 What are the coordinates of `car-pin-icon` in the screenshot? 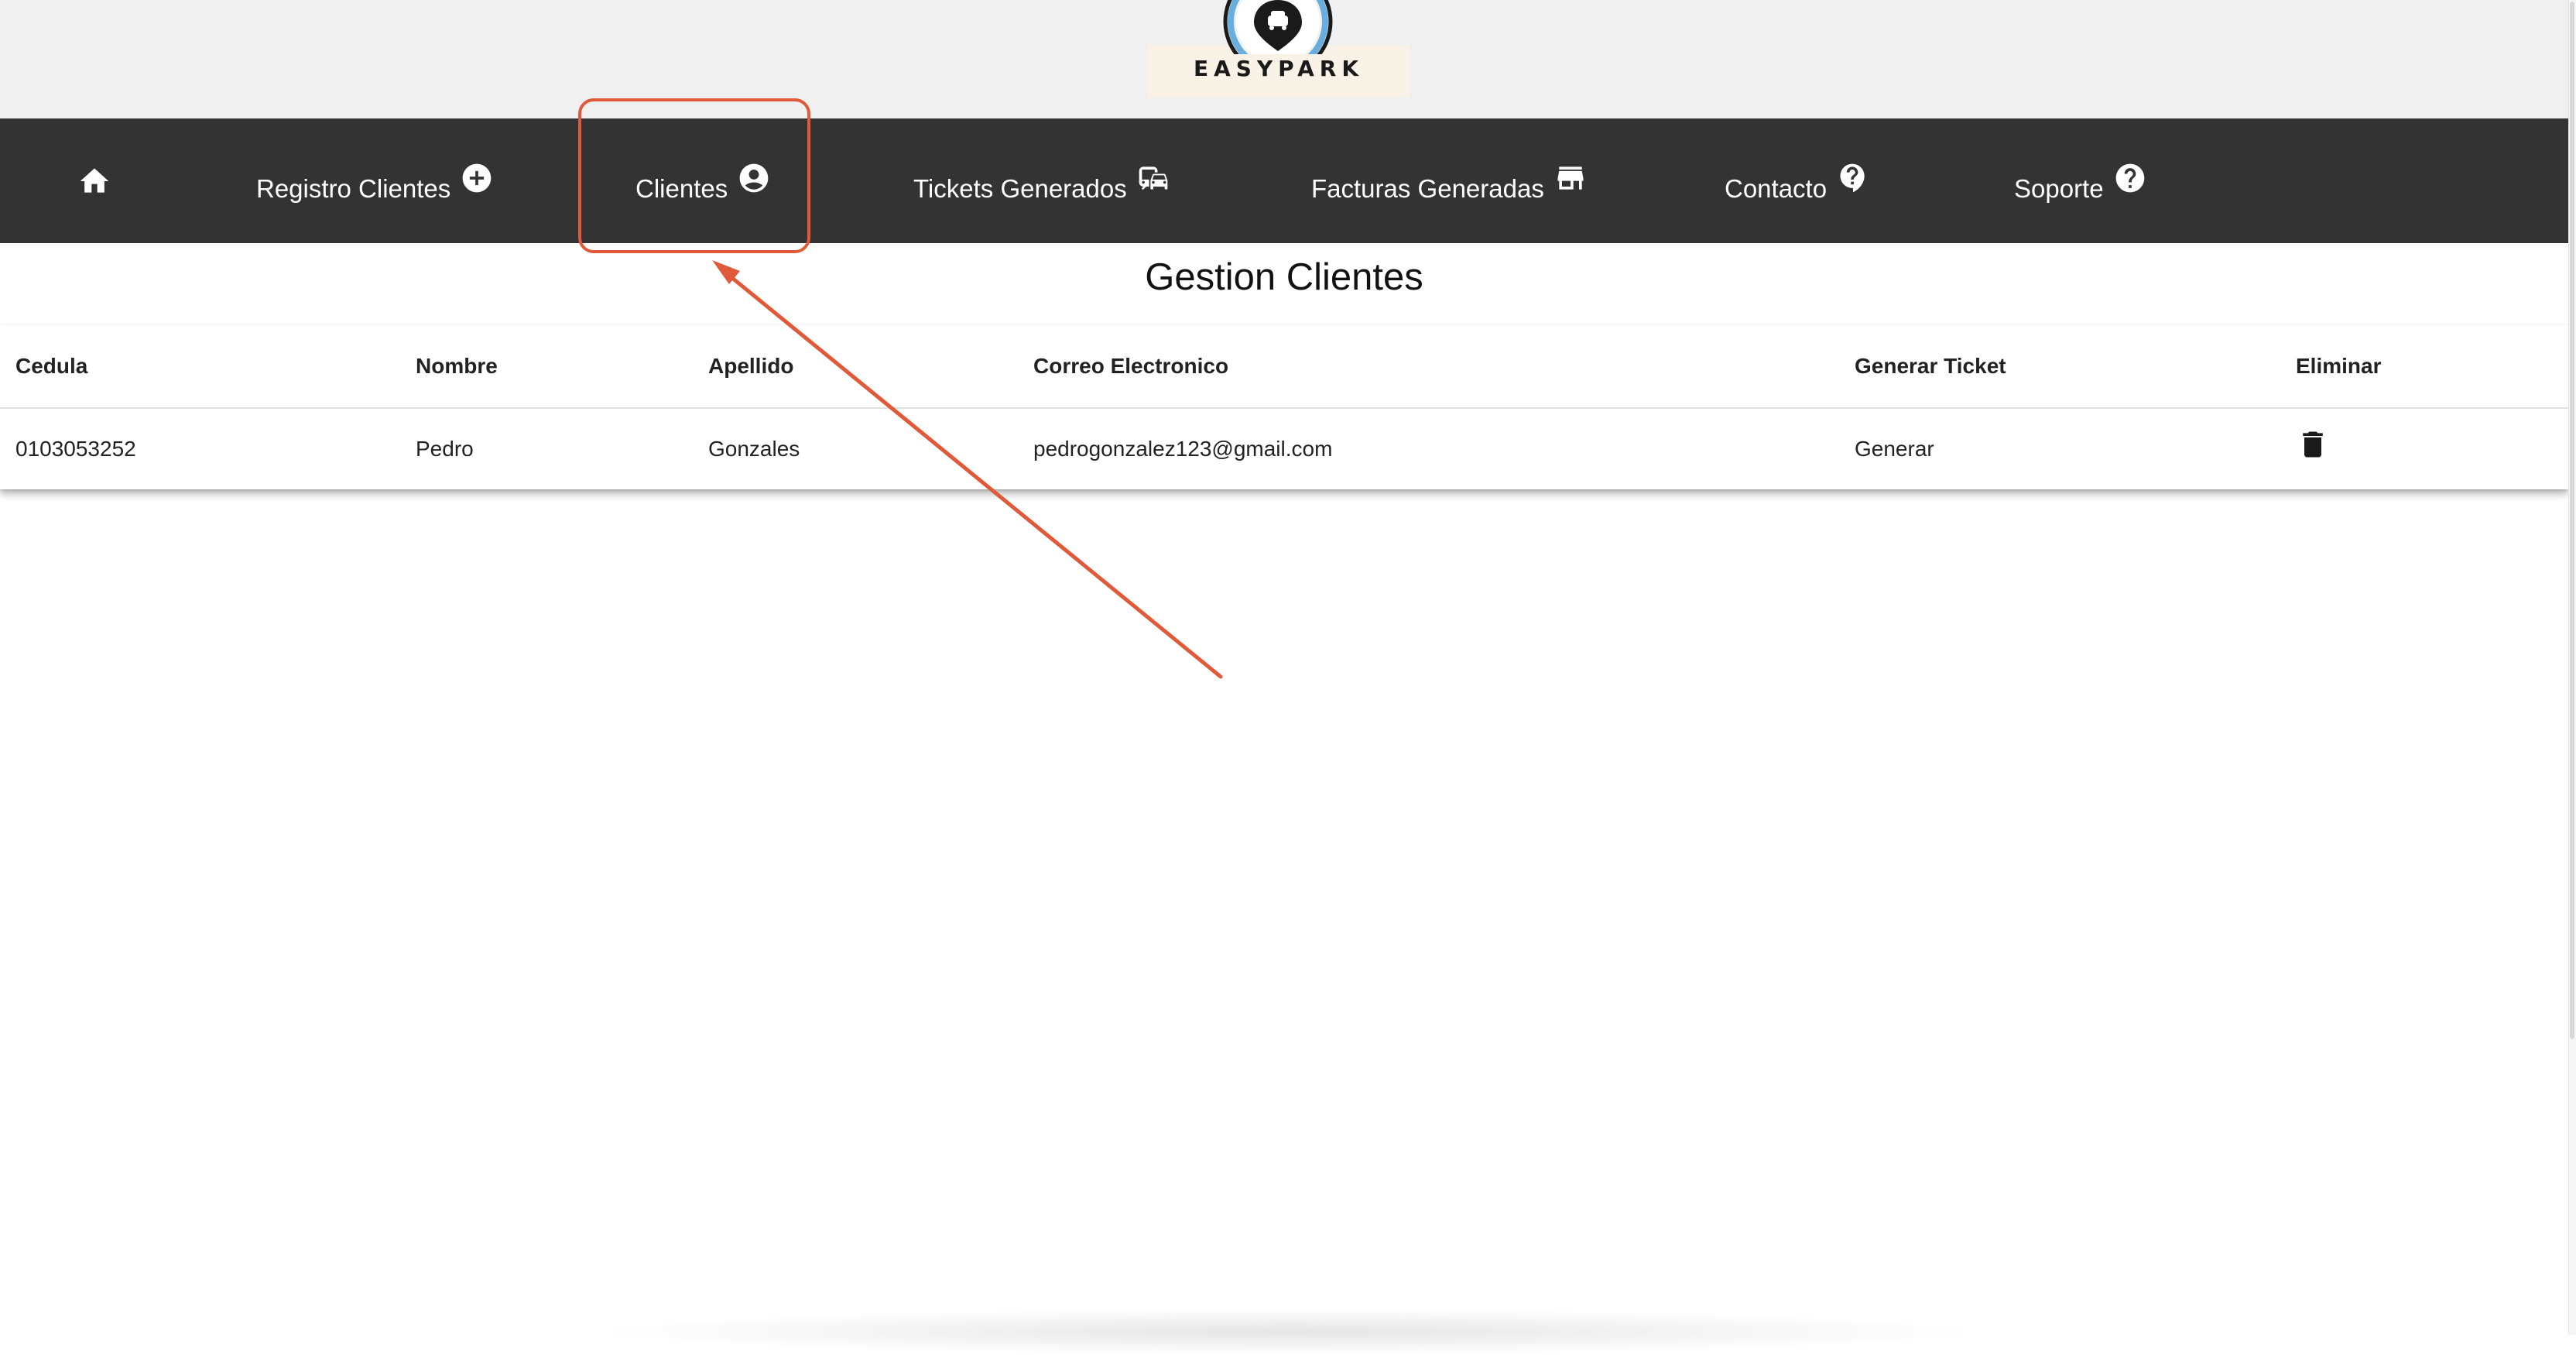 It's located at (1278, 27).